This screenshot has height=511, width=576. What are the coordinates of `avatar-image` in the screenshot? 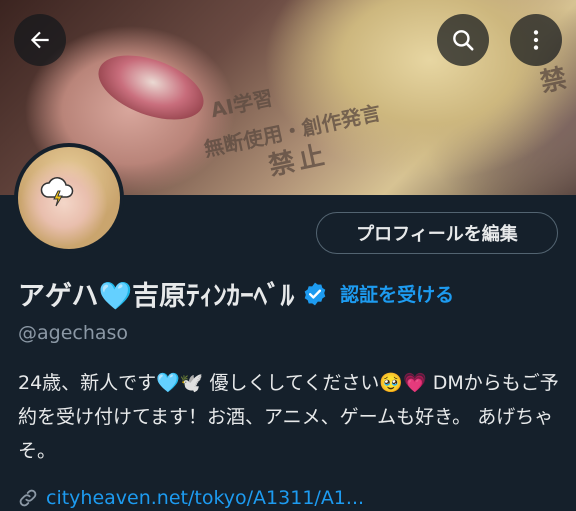 It's located at (69, 198).